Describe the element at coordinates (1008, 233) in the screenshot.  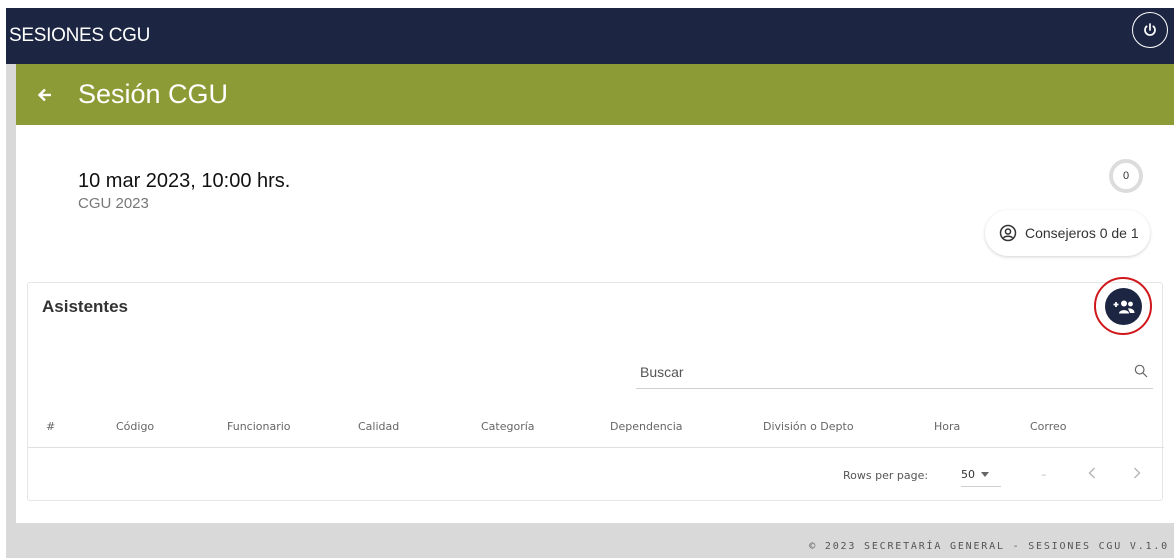
I see `user-circle-icon` at that location.